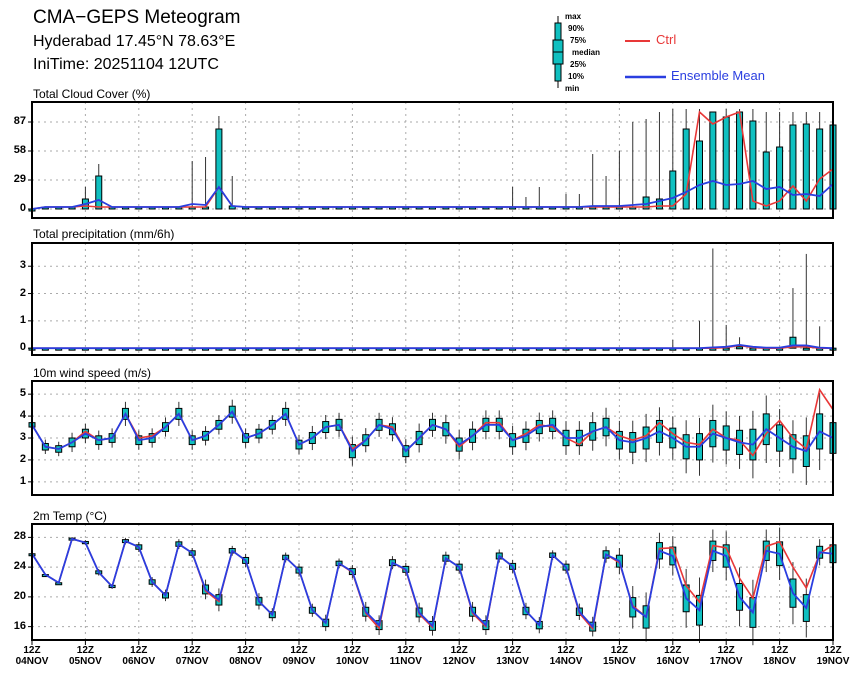 This screenshot has height=678, width=860. I want to click on legend-box-label: 25%, so click(578, 64).